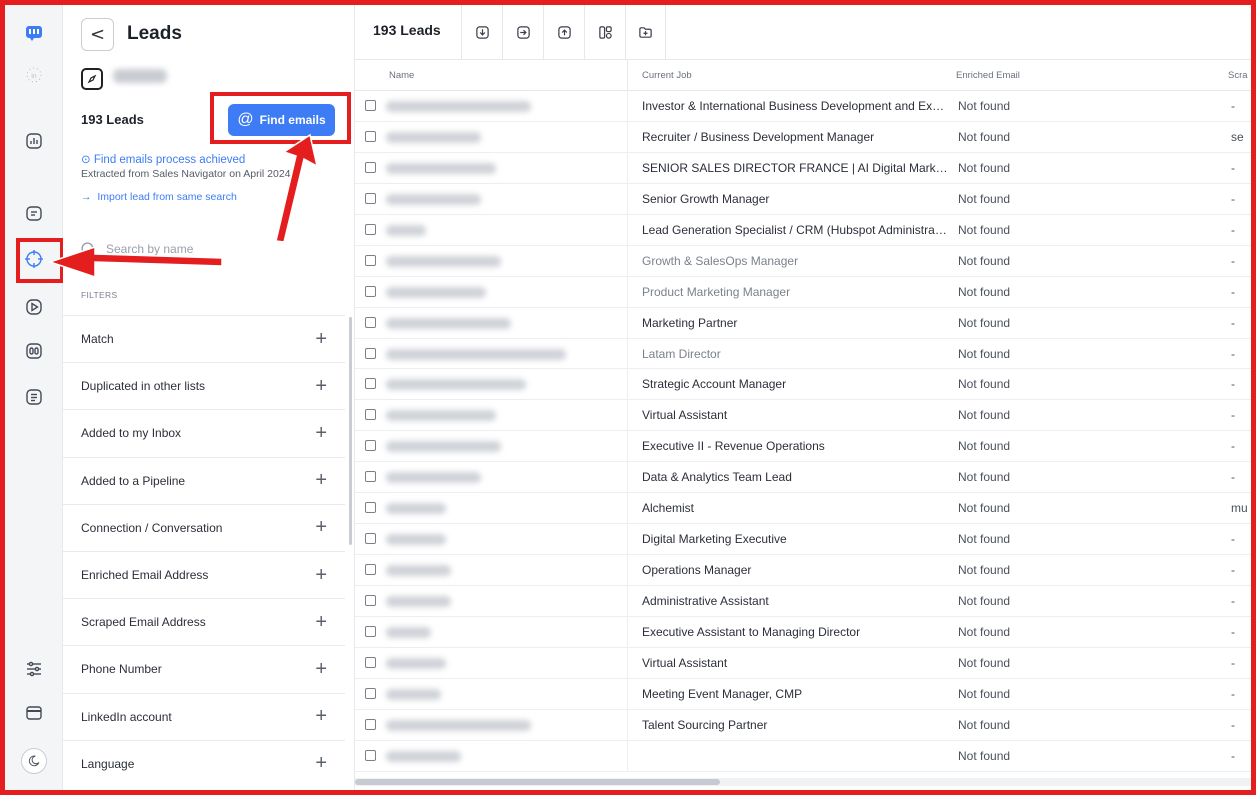 This screenshot has height=795, width=1256. I want to click on filter-row: Language +, so click(204, 763).